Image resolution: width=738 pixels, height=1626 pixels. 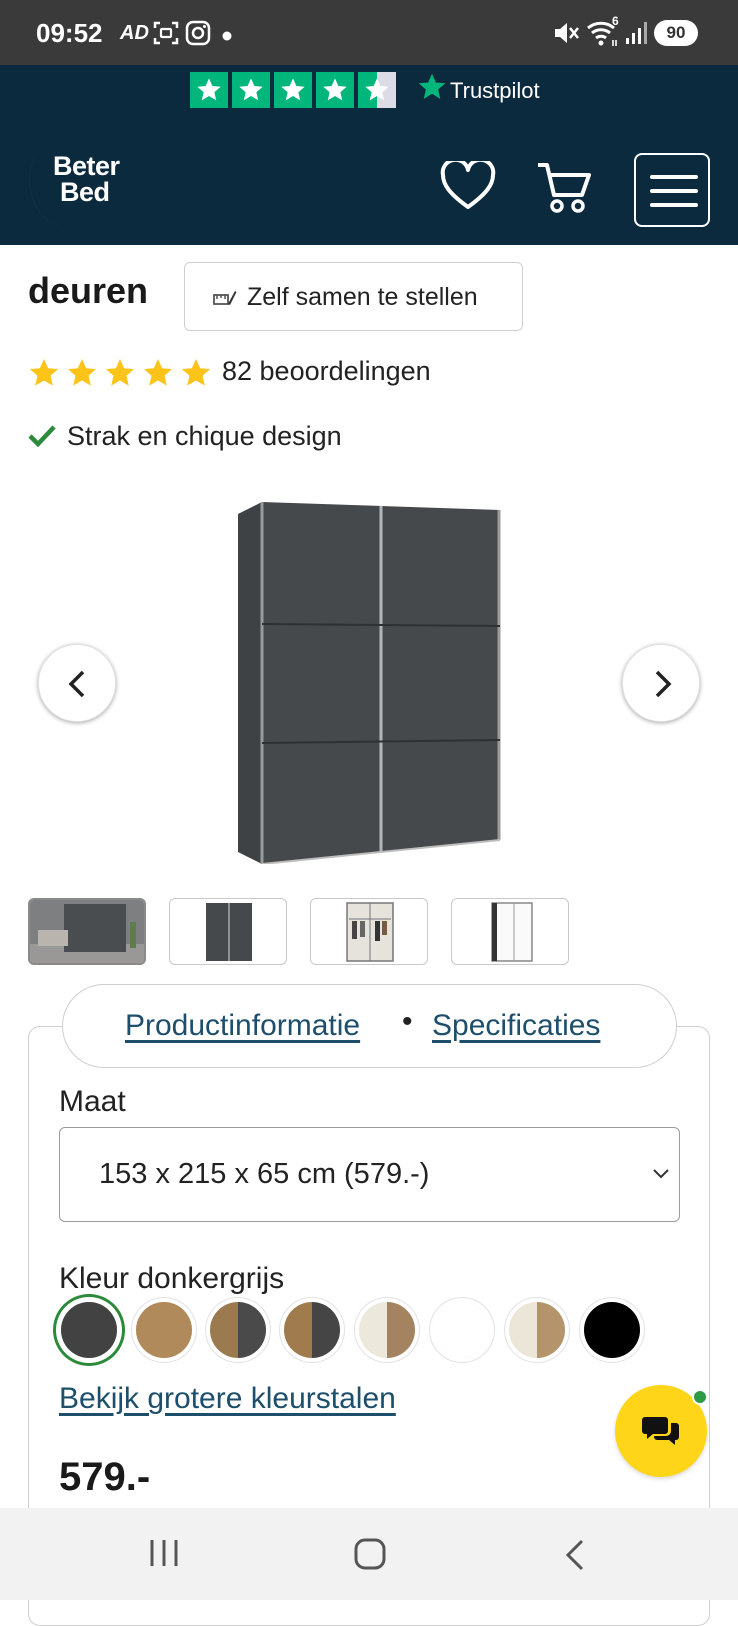 I want to click on menu-button, so click(x=672, y=190).